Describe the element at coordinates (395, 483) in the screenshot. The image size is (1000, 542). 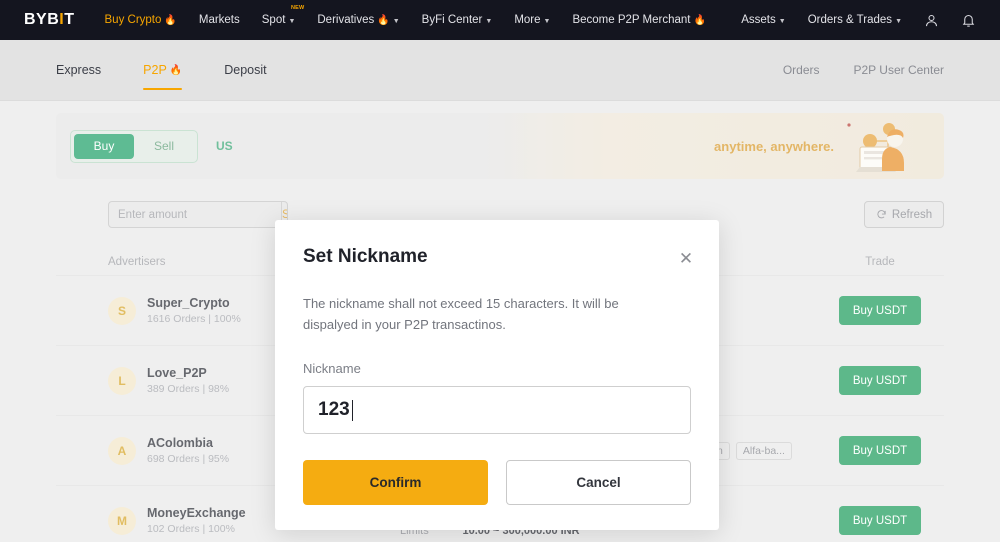
I see `confirm-button: Confirm` at that location.